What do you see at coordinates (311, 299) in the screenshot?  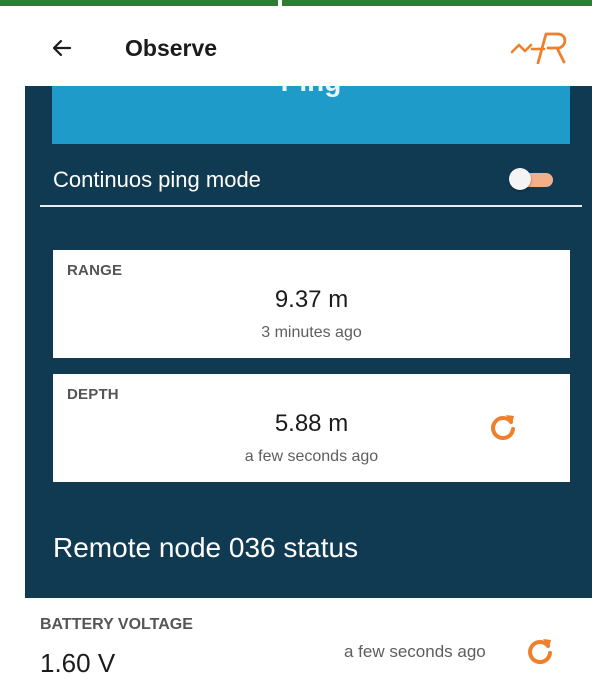 I see `range-value: 9.37 m` at bounding box center [311, 299].